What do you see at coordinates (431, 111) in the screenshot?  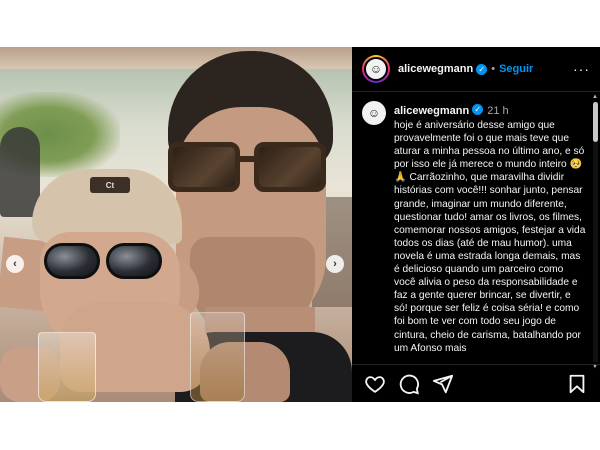 I see `caption-username: alicewegmann` at bounding box center [431, 111].